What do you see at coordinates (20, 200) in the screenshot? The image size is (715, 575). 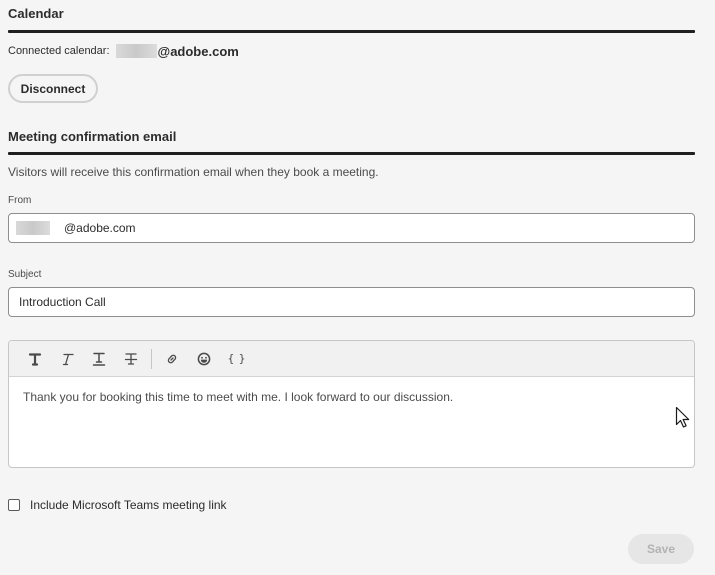 I see `from-label: From` at bounding box center [20, 200].